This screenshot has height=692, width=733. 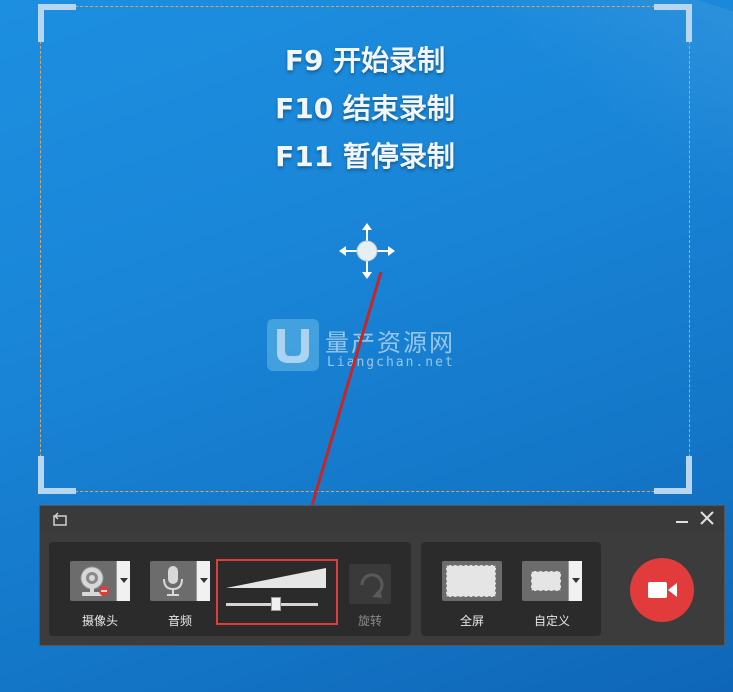 What do you see at coordinates (471, 621) in the screenshot?
I see `fullscreen-label: 全屏` at bounding box center [471, 621].